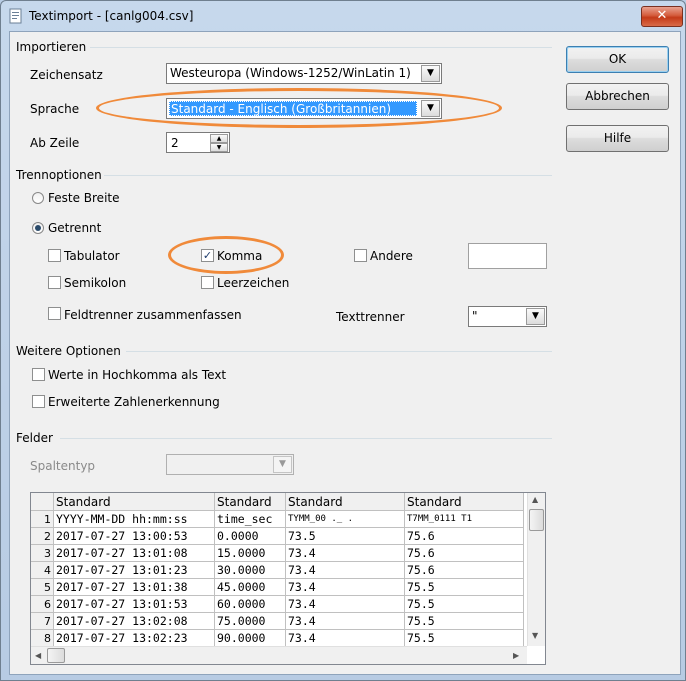 This screenshot has width=686, height=681. I want to click on space-label: Leerzeichen, so click(253, 283).